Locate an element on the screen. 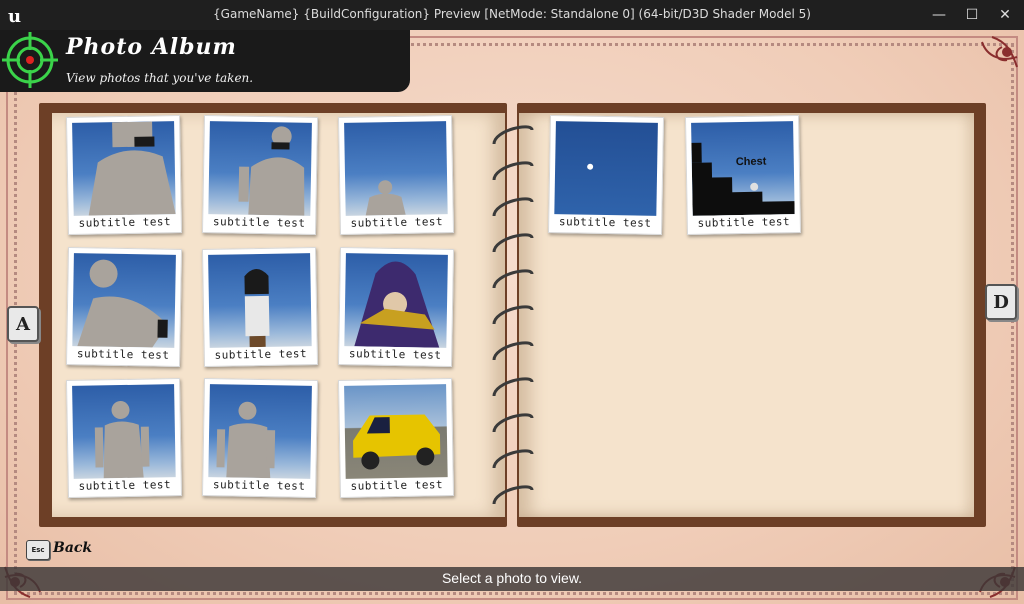 The image size is (1024, 604). photo-image: Chest is located at coordinates (743, 168).